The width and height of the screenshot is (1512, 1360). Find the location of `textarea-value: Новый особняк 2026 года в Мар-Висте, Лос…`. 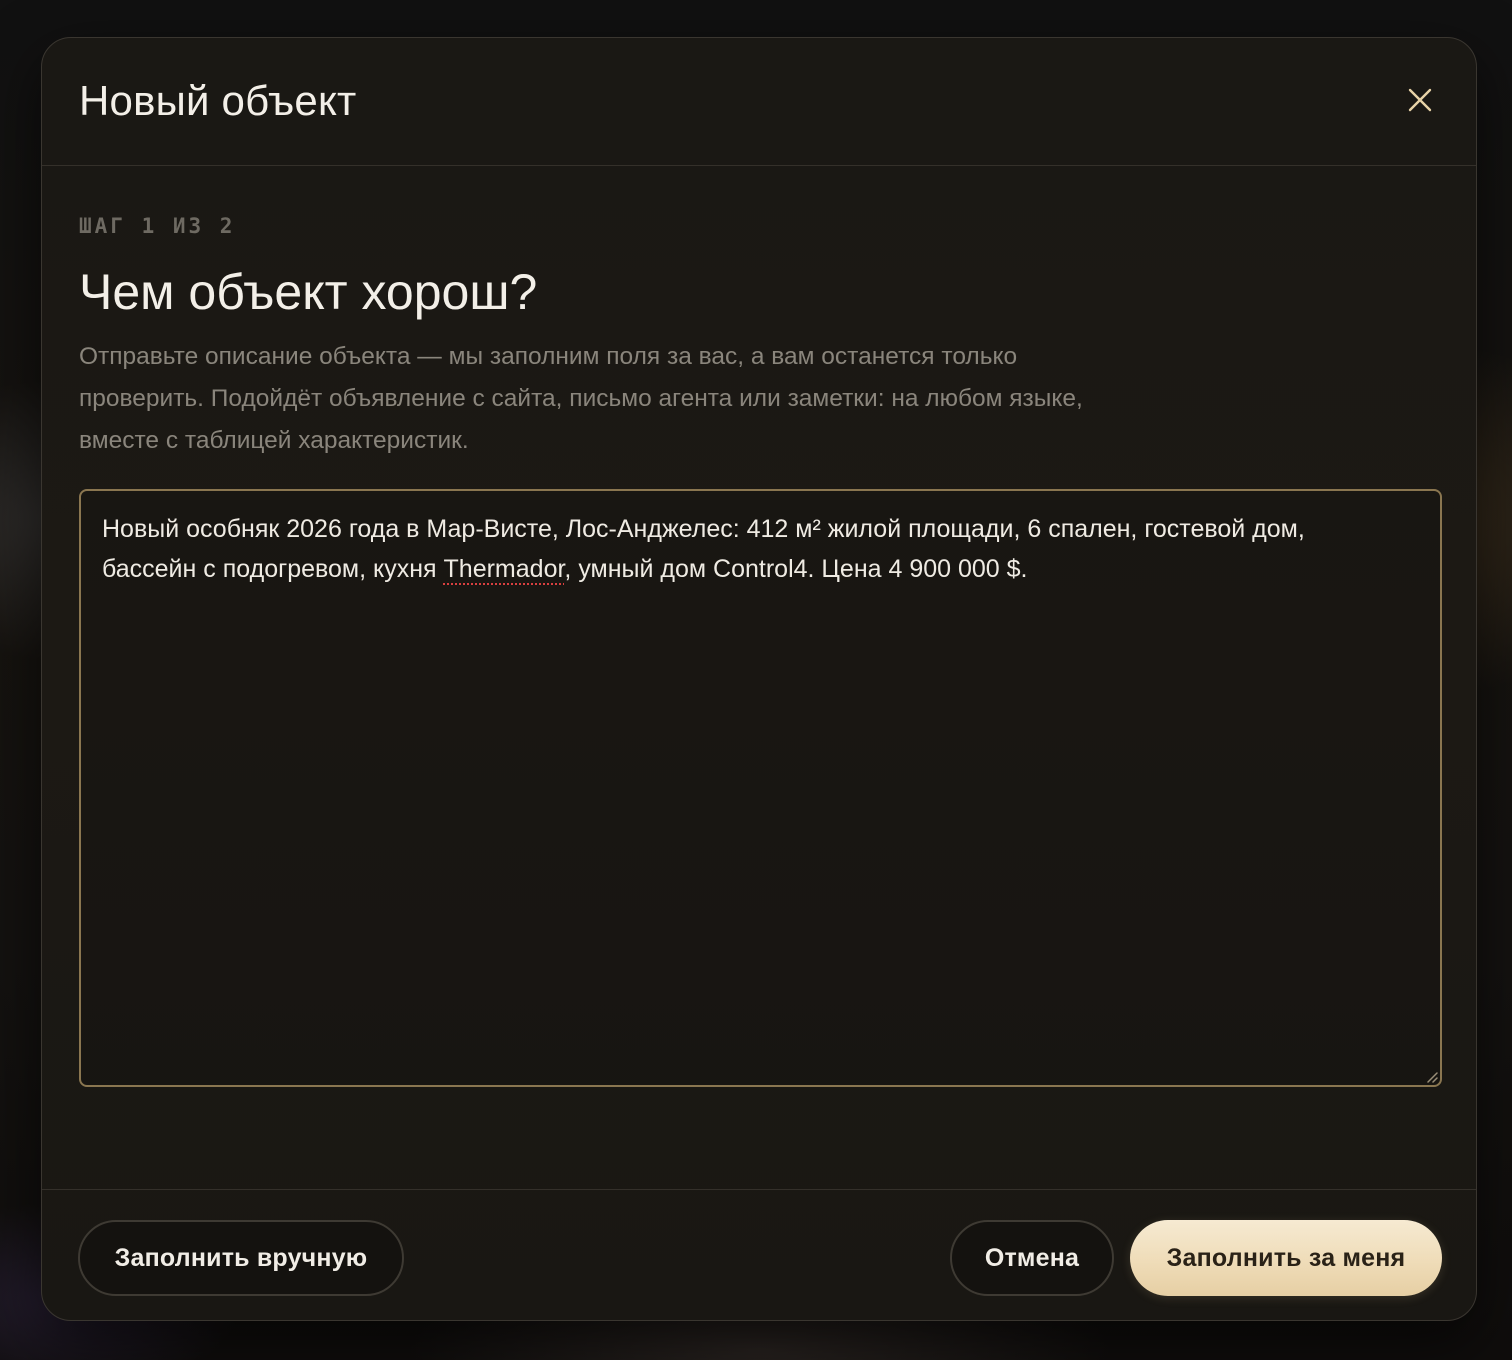

textarea-value: Новый особняк 2026 года в Мар-Висте, Лос… is located at coordinates (752, 549).